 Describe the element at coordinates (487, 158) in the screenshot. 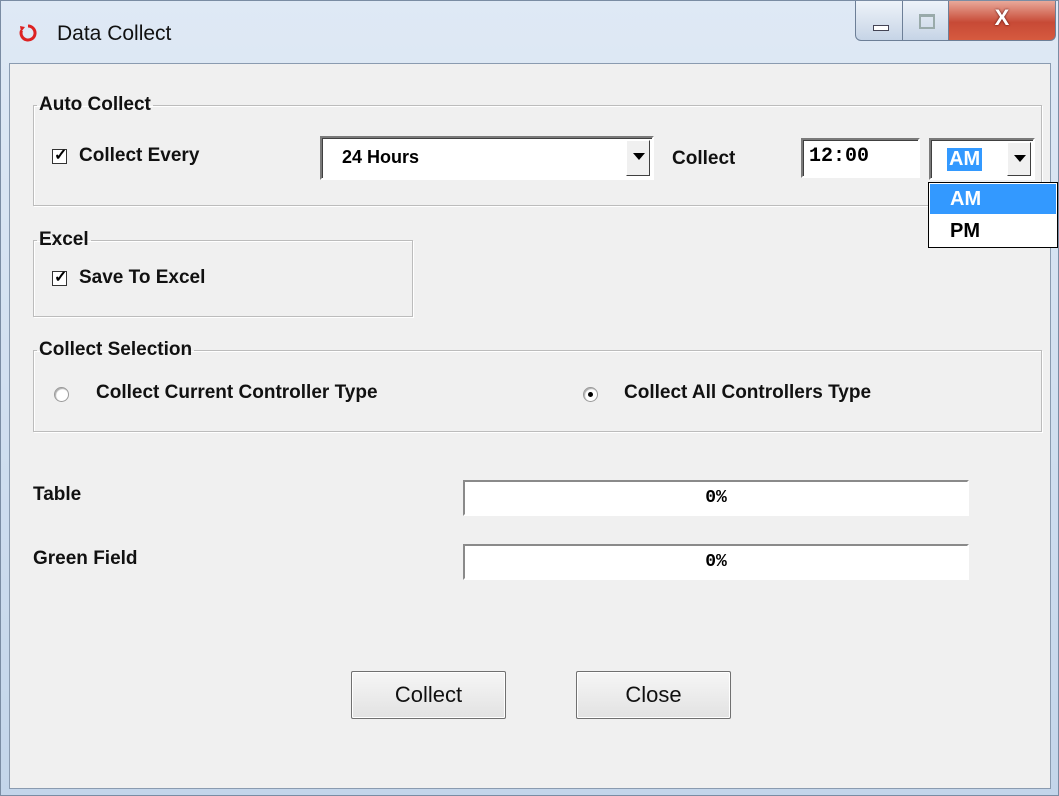

I see `collect-interval-combo: 24 Hours` at that location.